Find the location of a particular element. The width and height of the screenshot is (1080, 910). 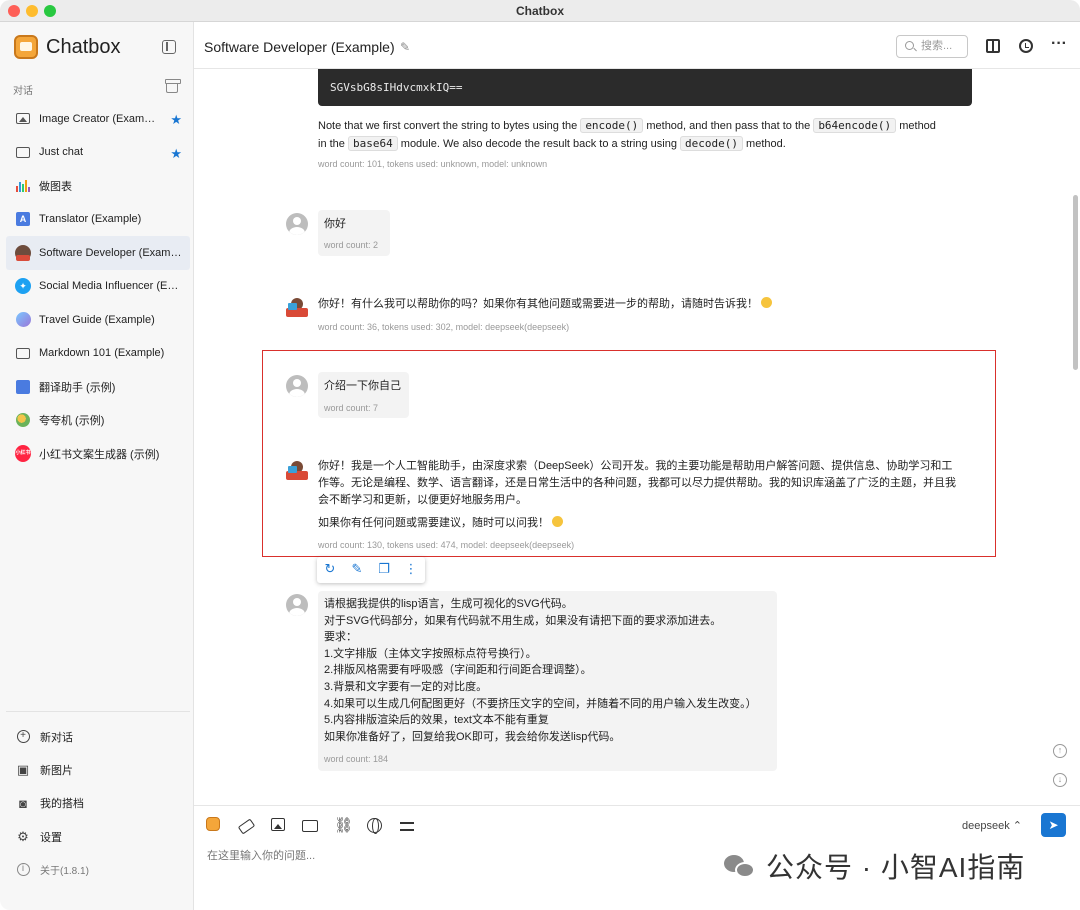

globe-icon is located at coordinates (374, 826).